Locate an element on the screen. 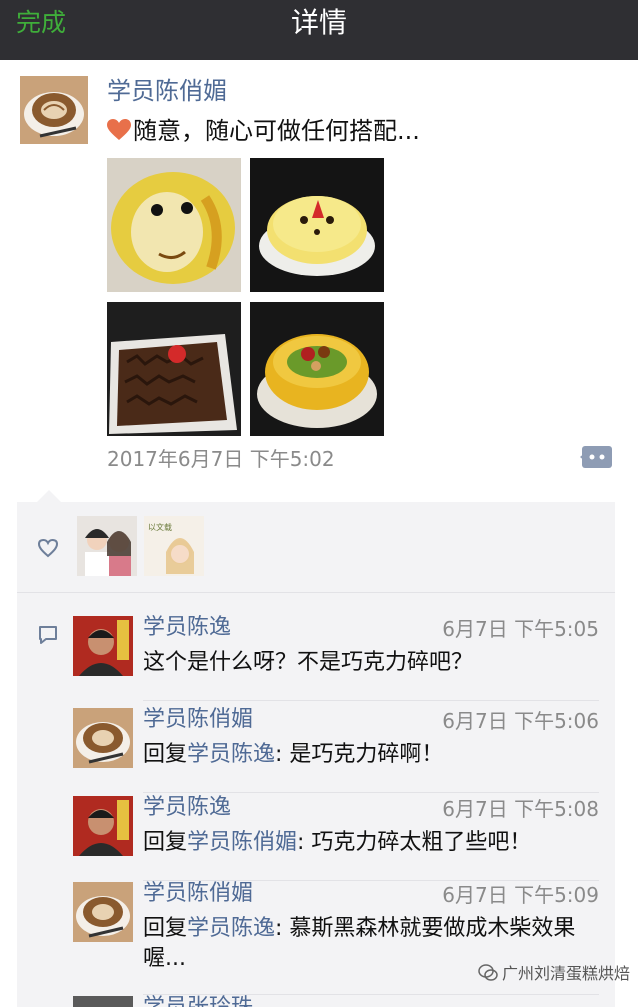 Image resolution: width=638 pixels, height=1007 pixels. comment-time: 6月7日 下午5:06 is located at coordinates (520, 721).